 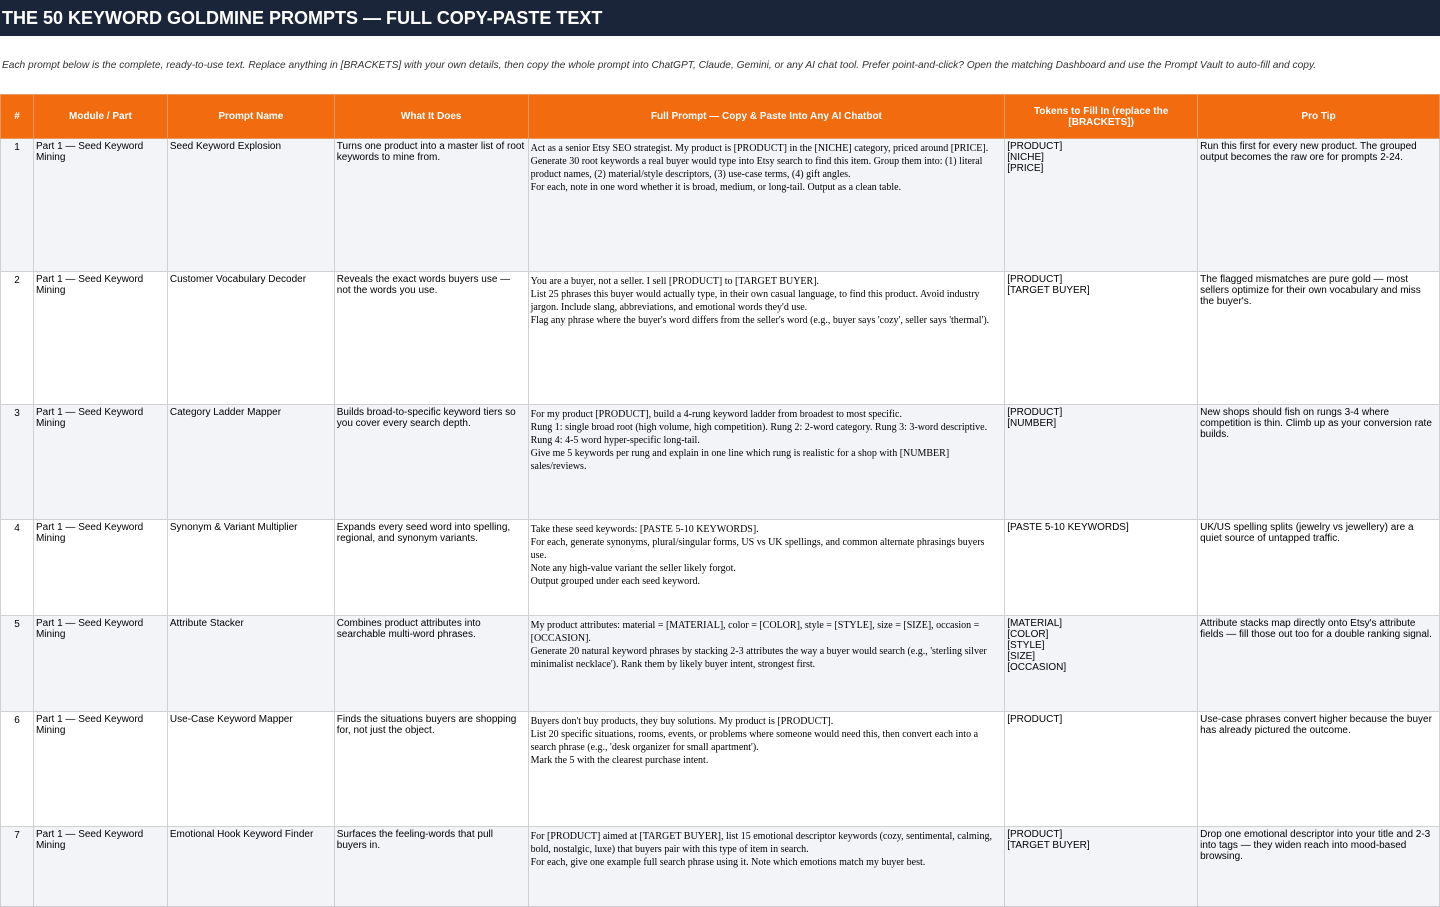 What do you see at coordinates (17, 338) in the screenshot?
I see `cell-number: 2` at bounding box center [17, 338].